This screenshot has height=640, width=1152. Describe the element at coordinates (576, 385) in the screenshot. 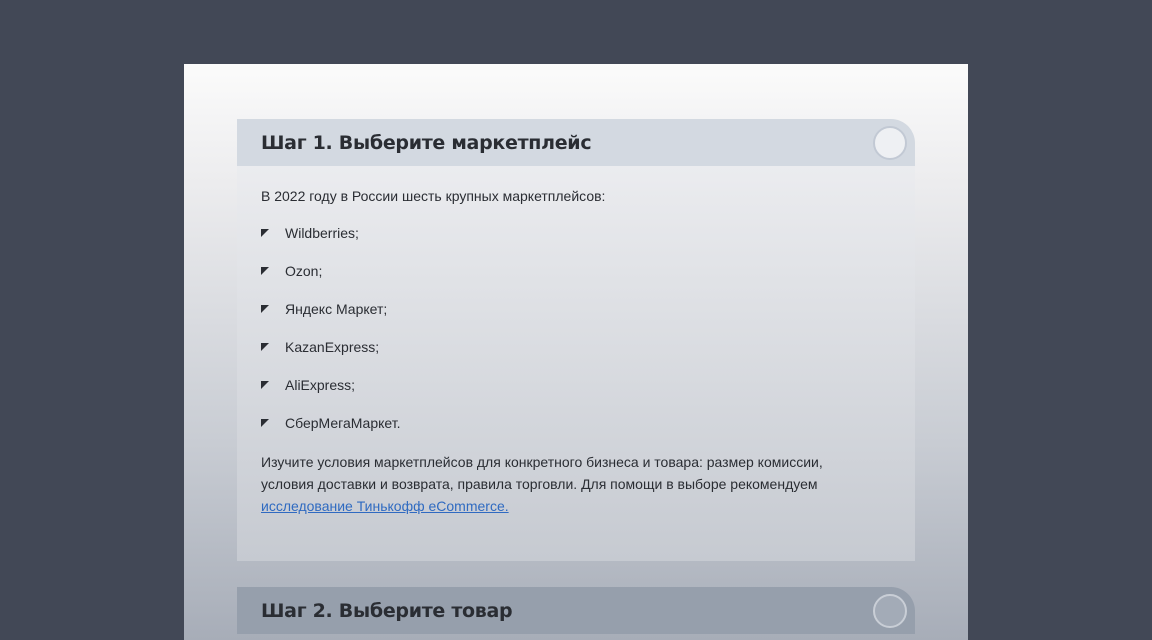

I see `list-item: AliExpress;` at that location.